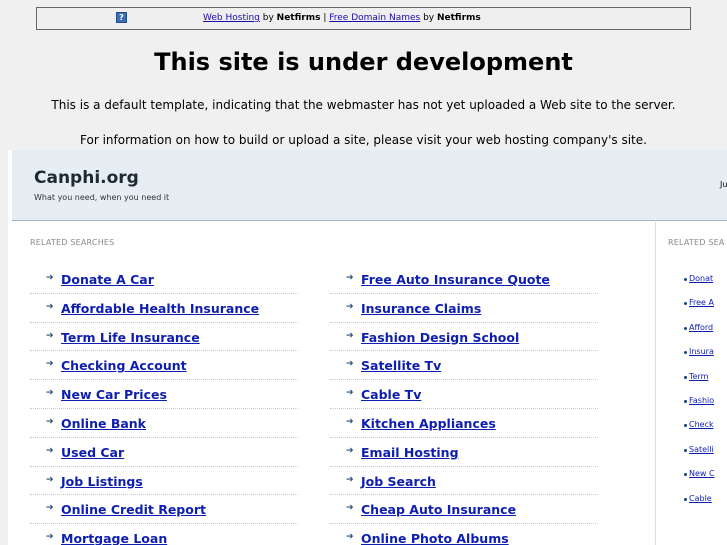  I want to click on search-link: Job Search, so click(398, 481).